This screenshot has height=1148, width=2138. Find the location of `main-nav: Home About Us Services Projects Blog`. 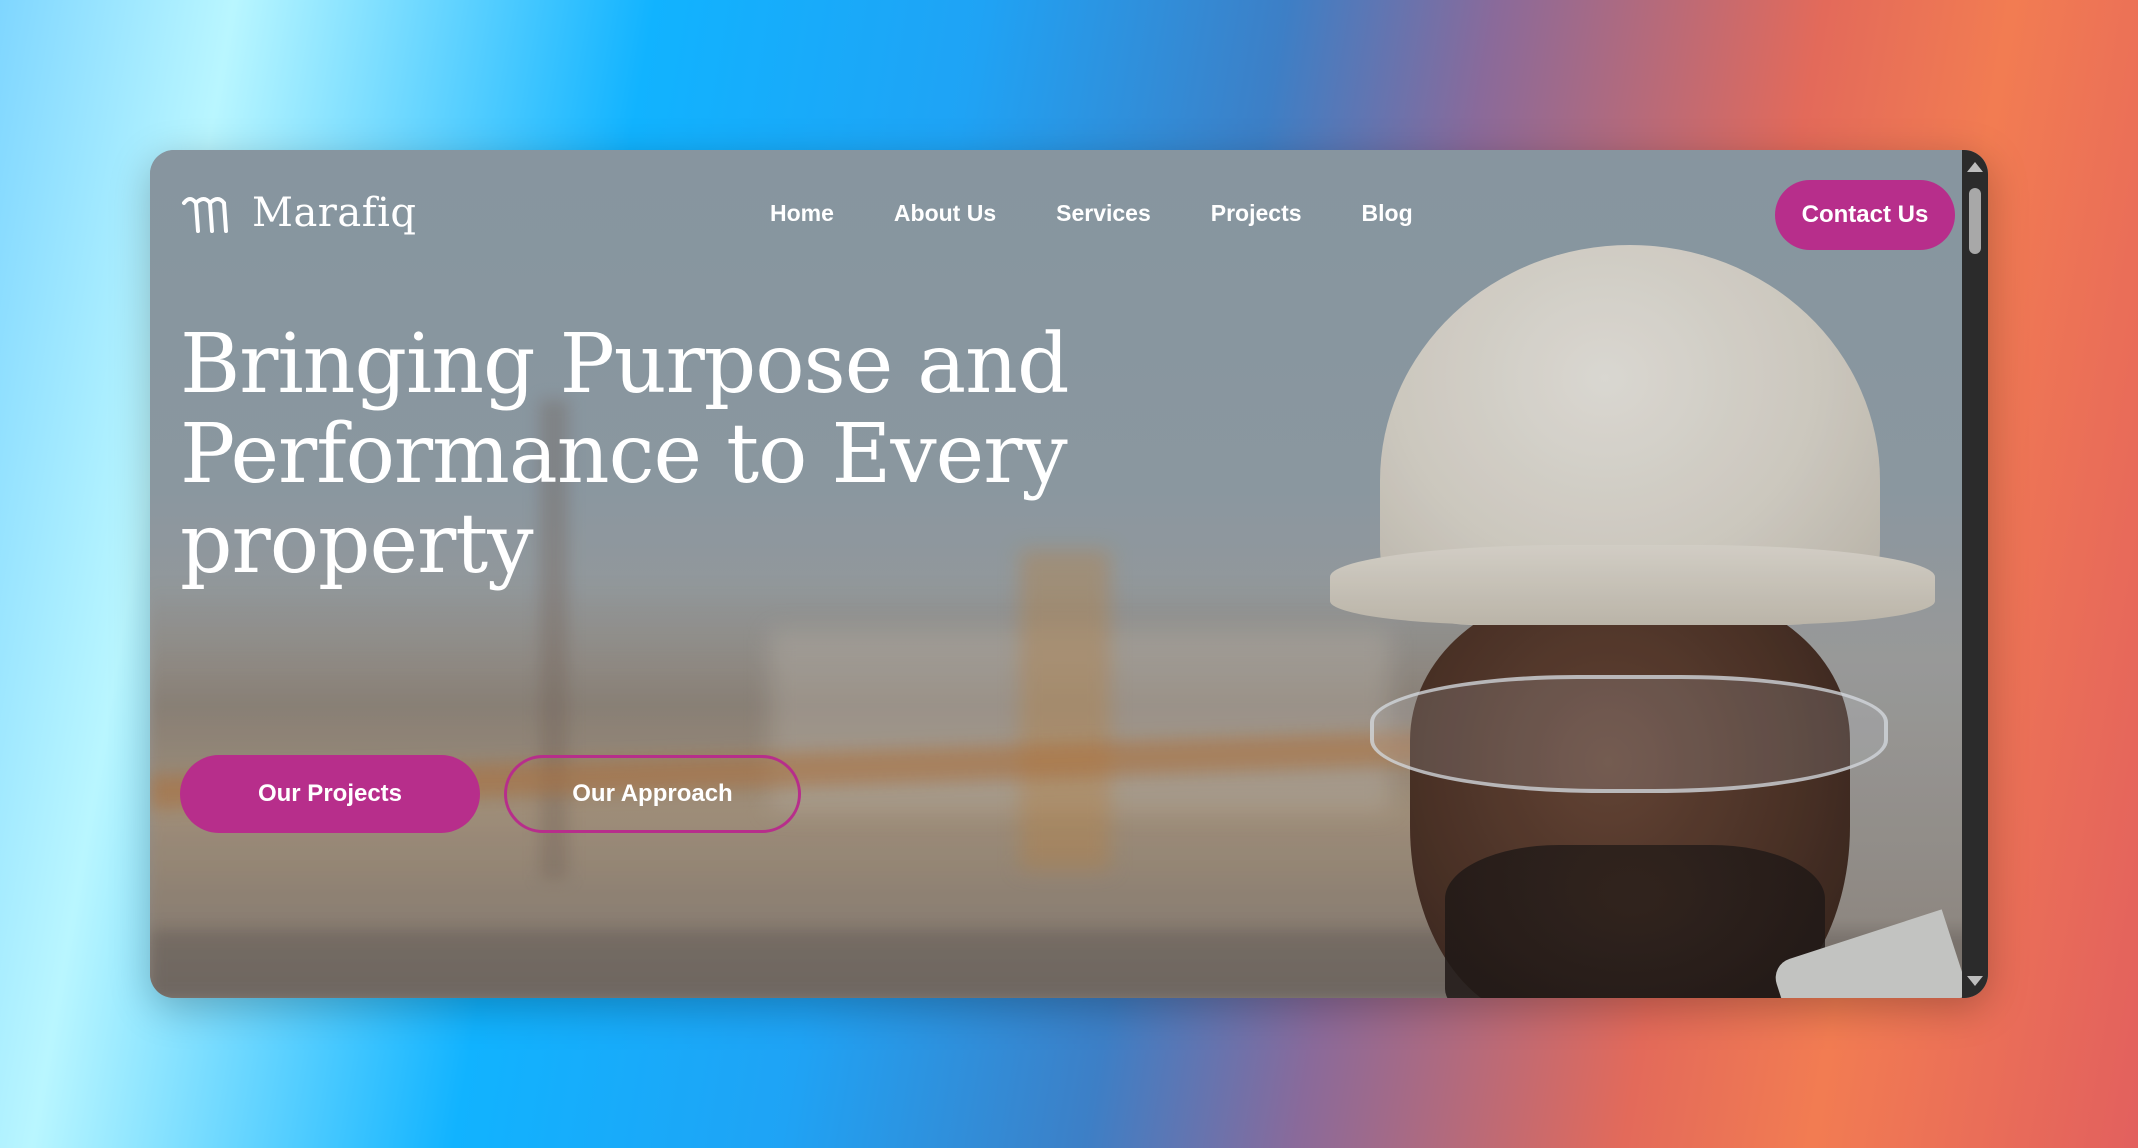

main-nav: Home About Us Services Projects Blog is located at coordinates (1091, 213).